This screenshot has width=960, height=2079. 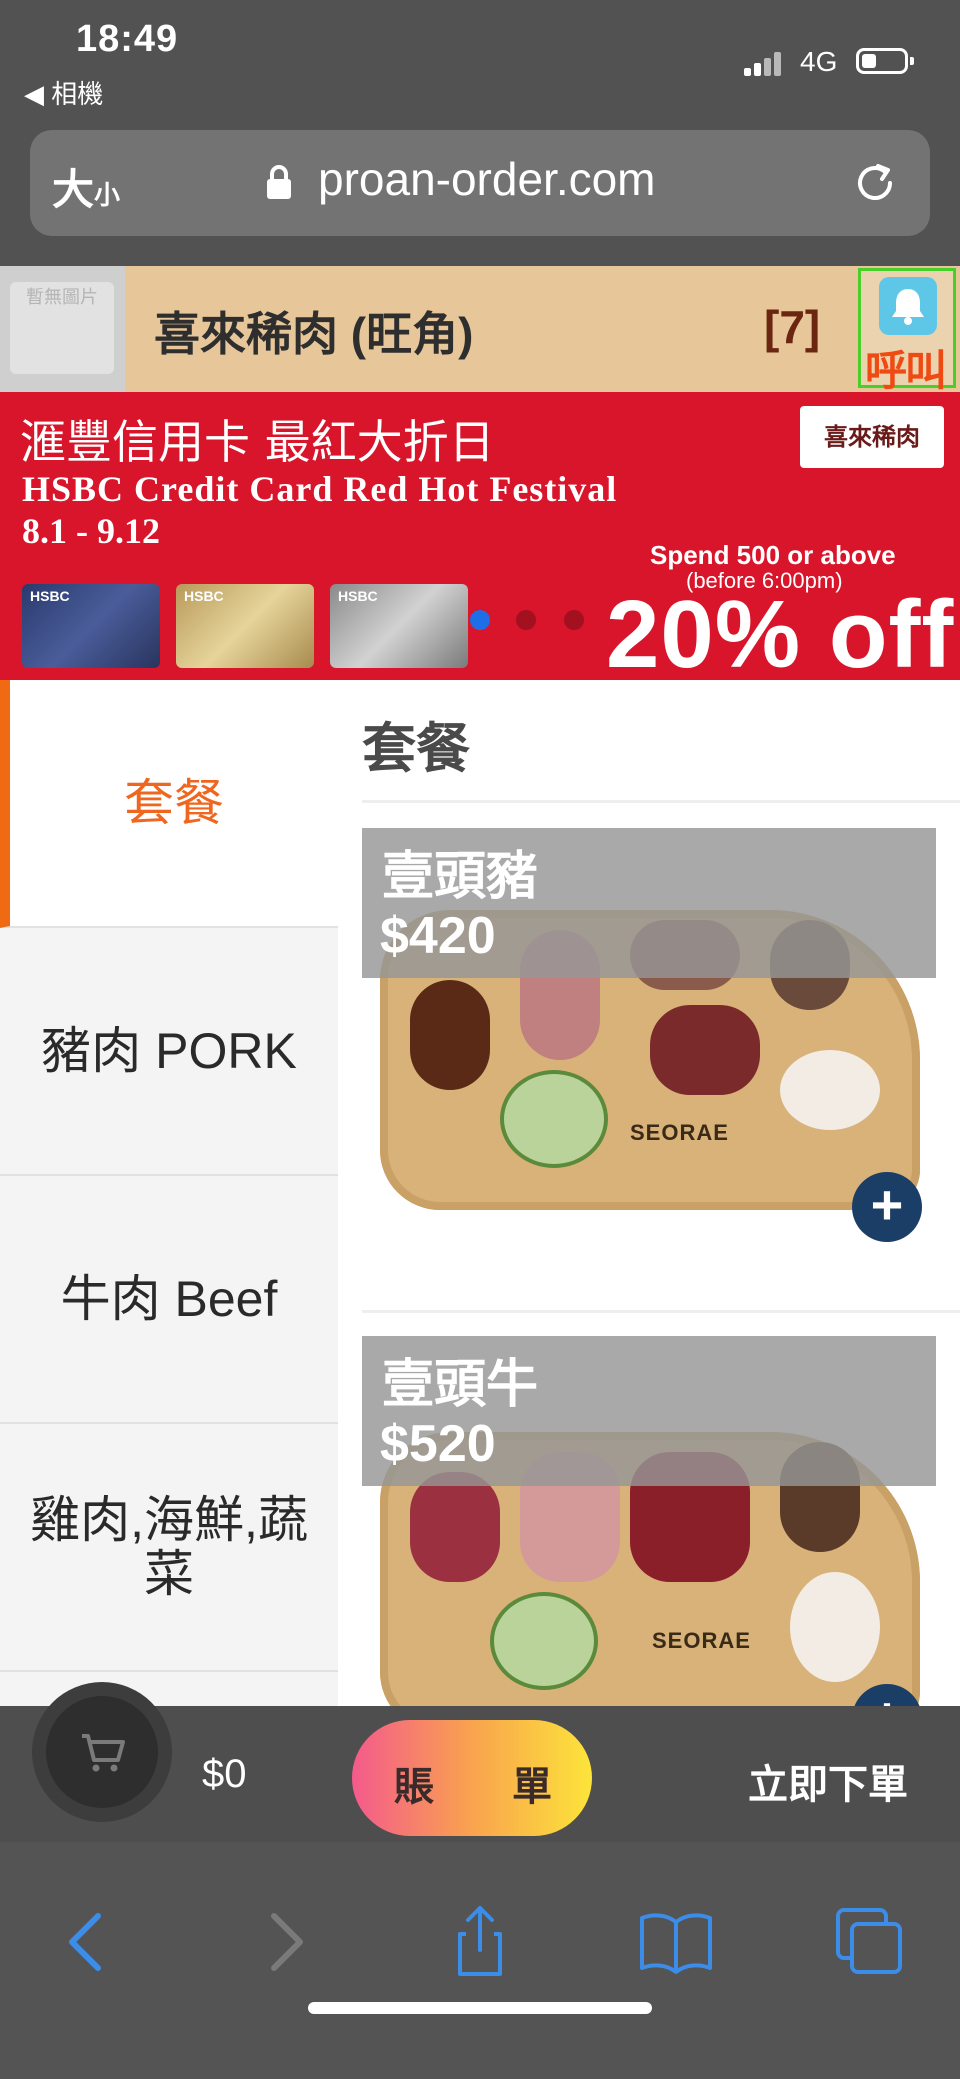 What do you see at coordinates (480, 2008) in the screenshot?
I see `home-indicator` at bounding box center [480, 2008].